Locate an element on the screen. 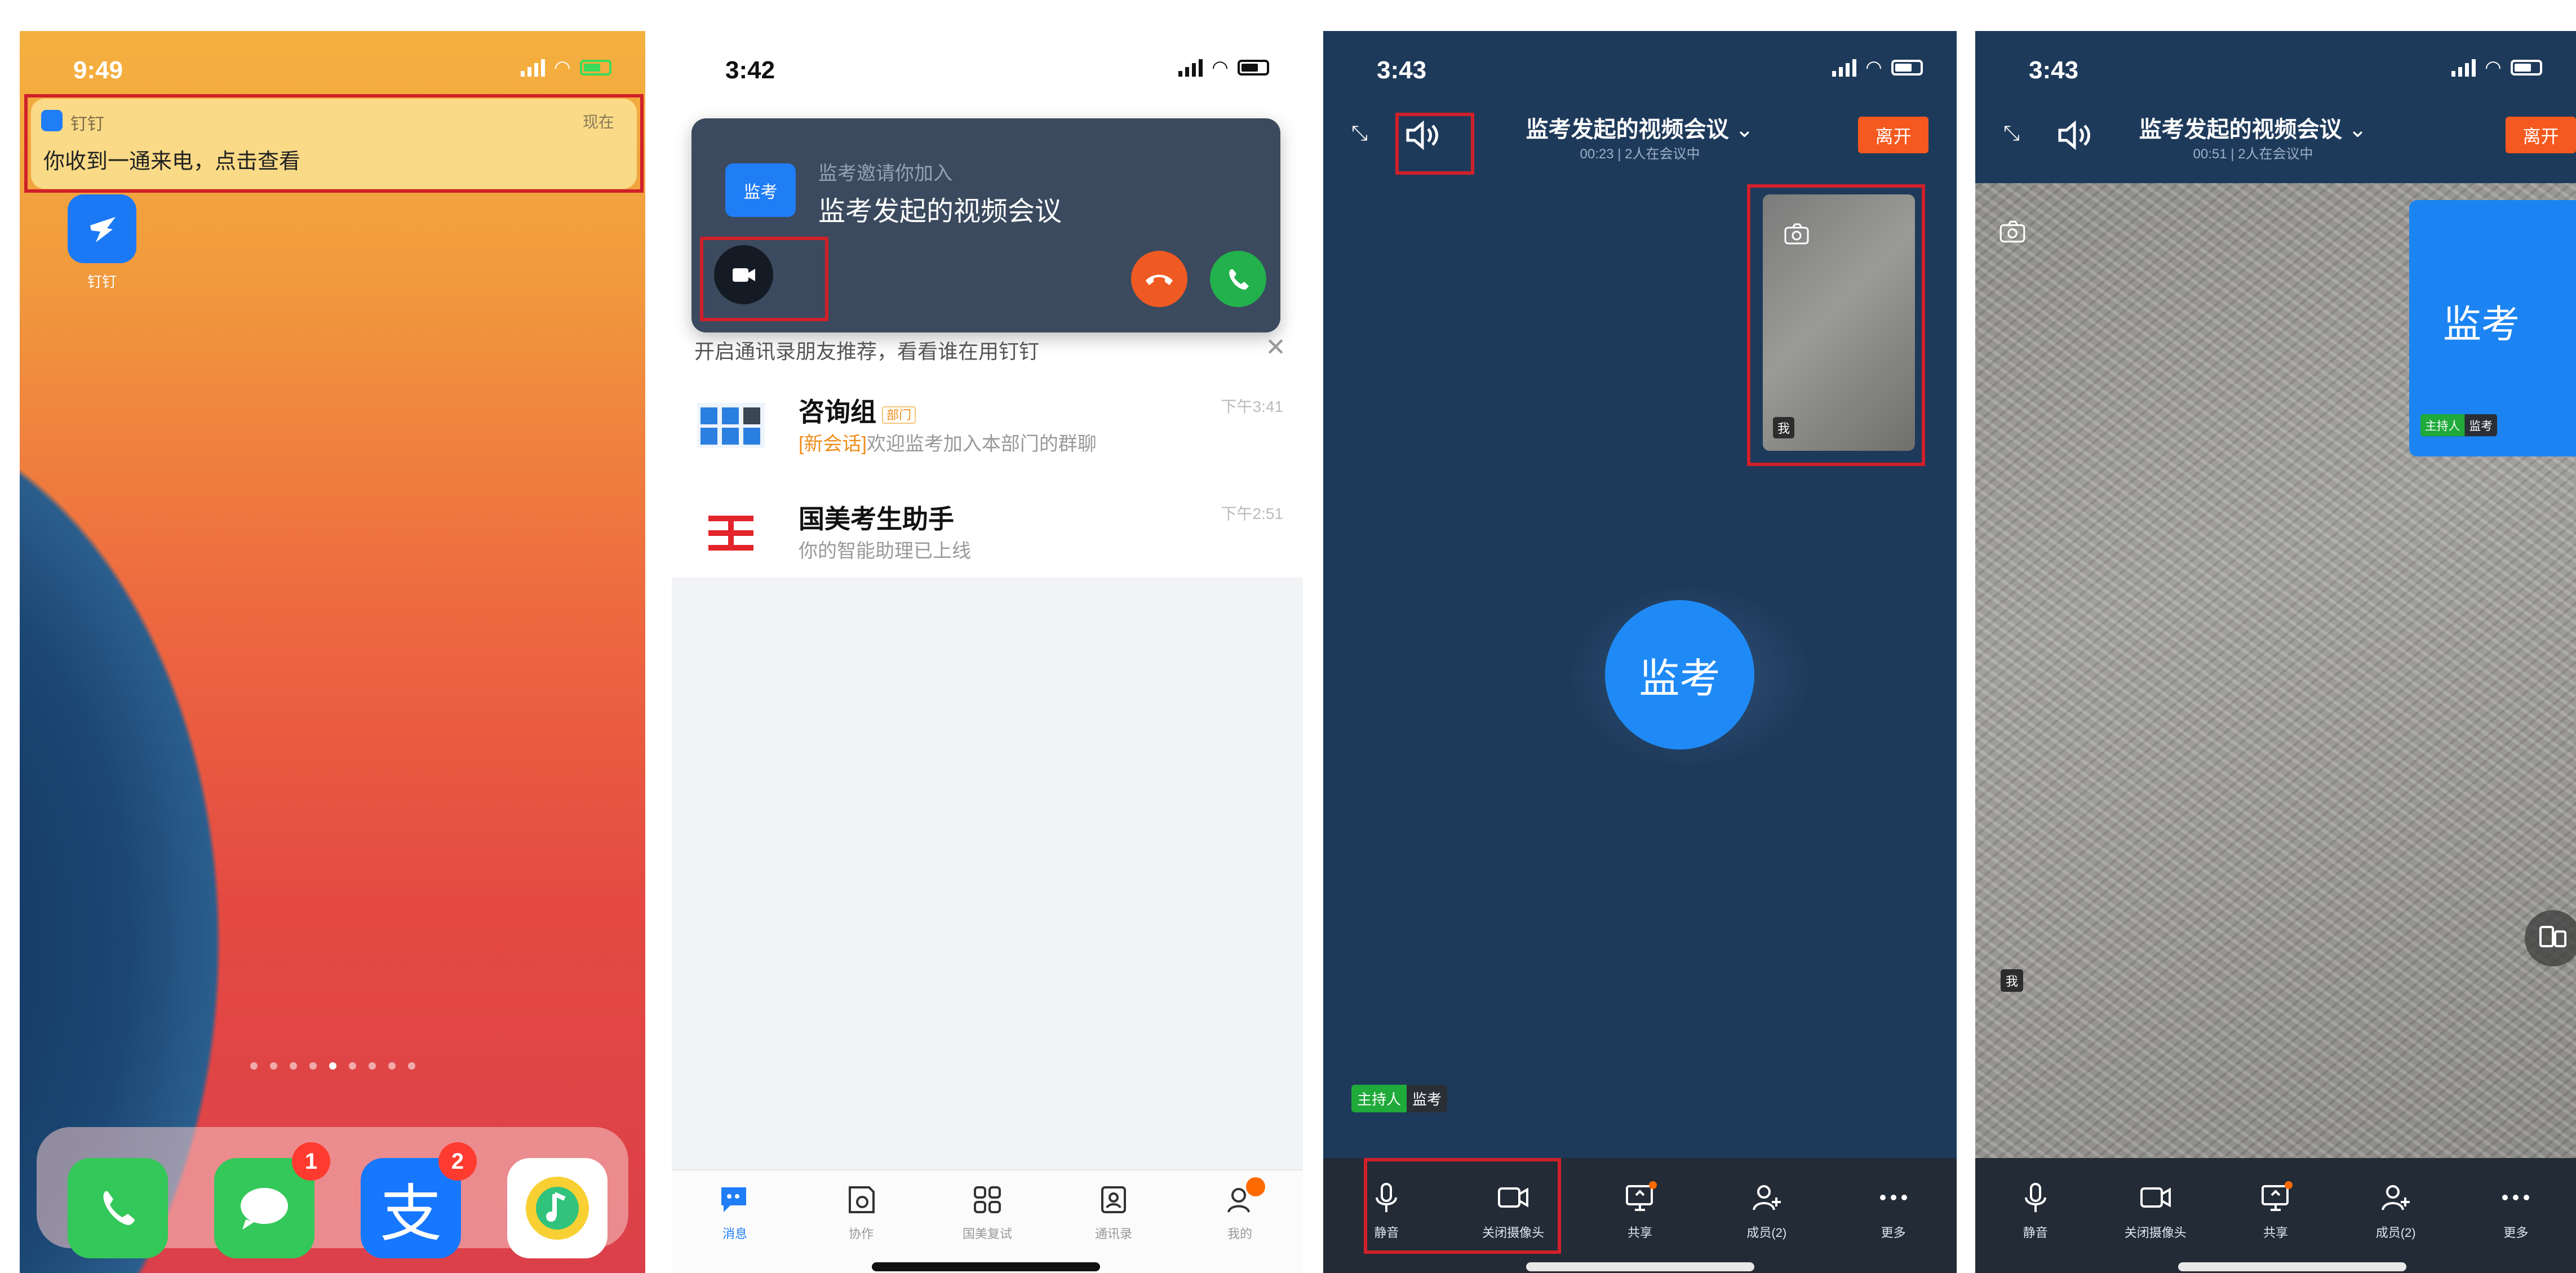  dingtalk-app-label: 钉钉 is located at coordinates (102, 281).